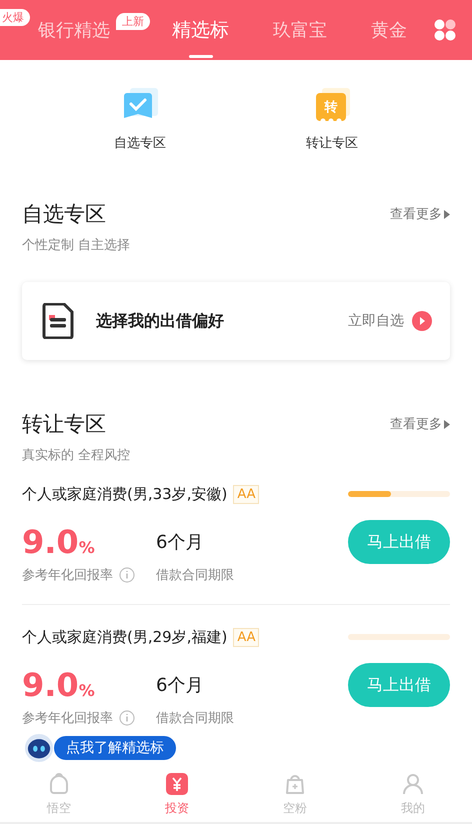 The height and width of the screenshot is (824, 472). Describe the element at coordinates (15, 17) in the screenshot. I see `hot-badge: 火爆` at that location.